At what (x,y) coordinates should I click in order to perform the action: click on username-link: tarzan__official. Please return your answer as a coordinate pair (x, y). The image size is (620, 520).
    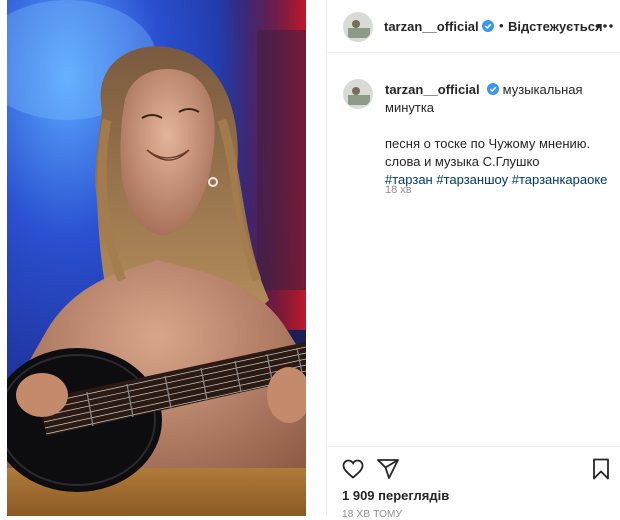
    Looking at the image, I should click on (439, 26).